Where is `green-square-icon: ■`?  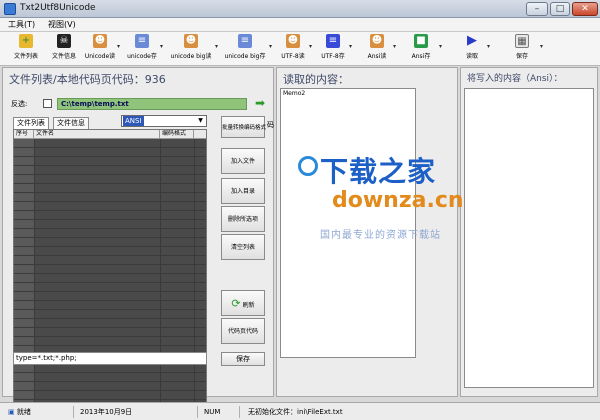 green-square-icon: ■ is located at coordinates (421, 41).